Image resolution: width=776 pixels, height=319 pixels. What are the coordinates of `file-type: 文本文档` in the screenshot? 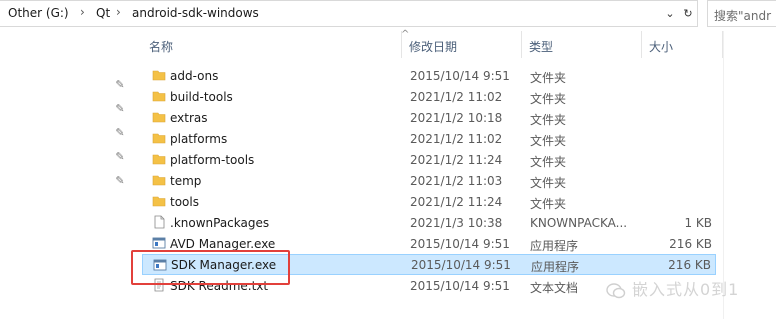 It's located at (554, 288).